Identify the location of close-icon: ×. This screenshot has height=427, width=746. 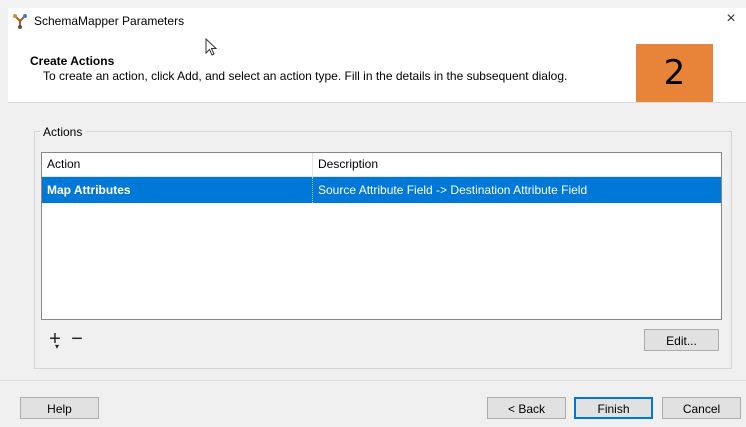
(731, 19).